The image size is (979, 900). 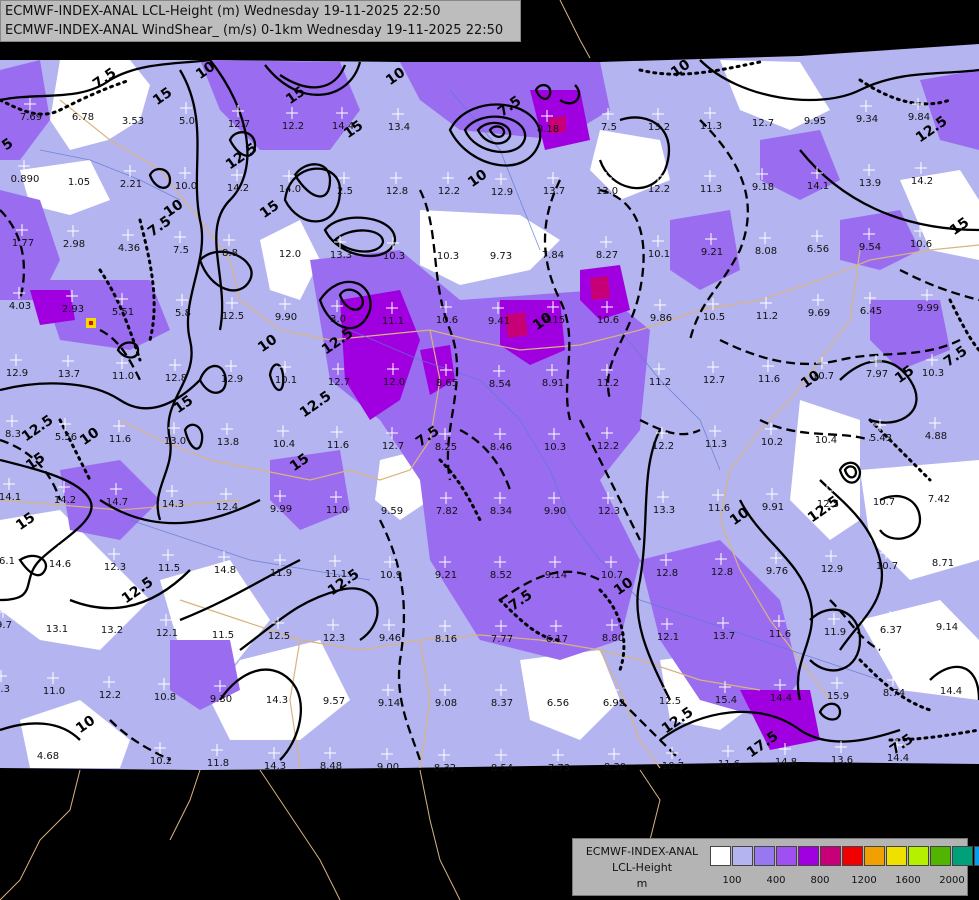 I want to click on legend-tick-label: 2000, so click(x=952, y=880).